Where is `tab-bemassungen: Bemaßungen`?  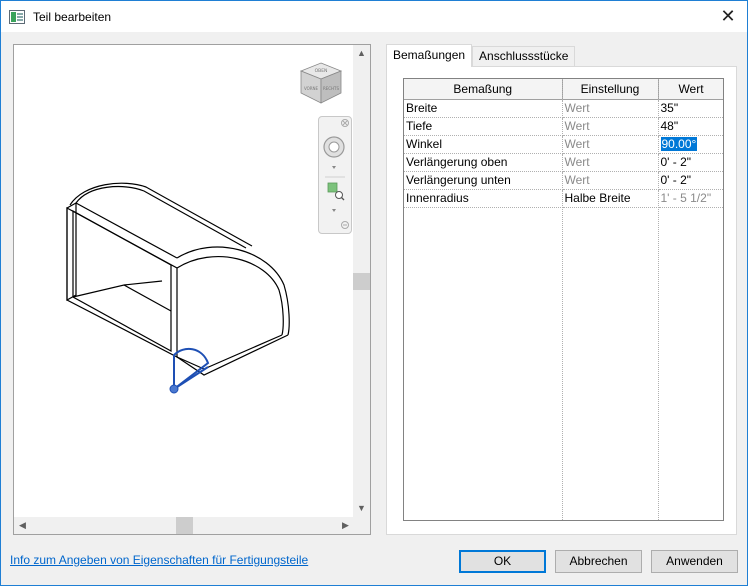 tab-bemassungen: Bemaßungen is located at coordinates (429, 55).